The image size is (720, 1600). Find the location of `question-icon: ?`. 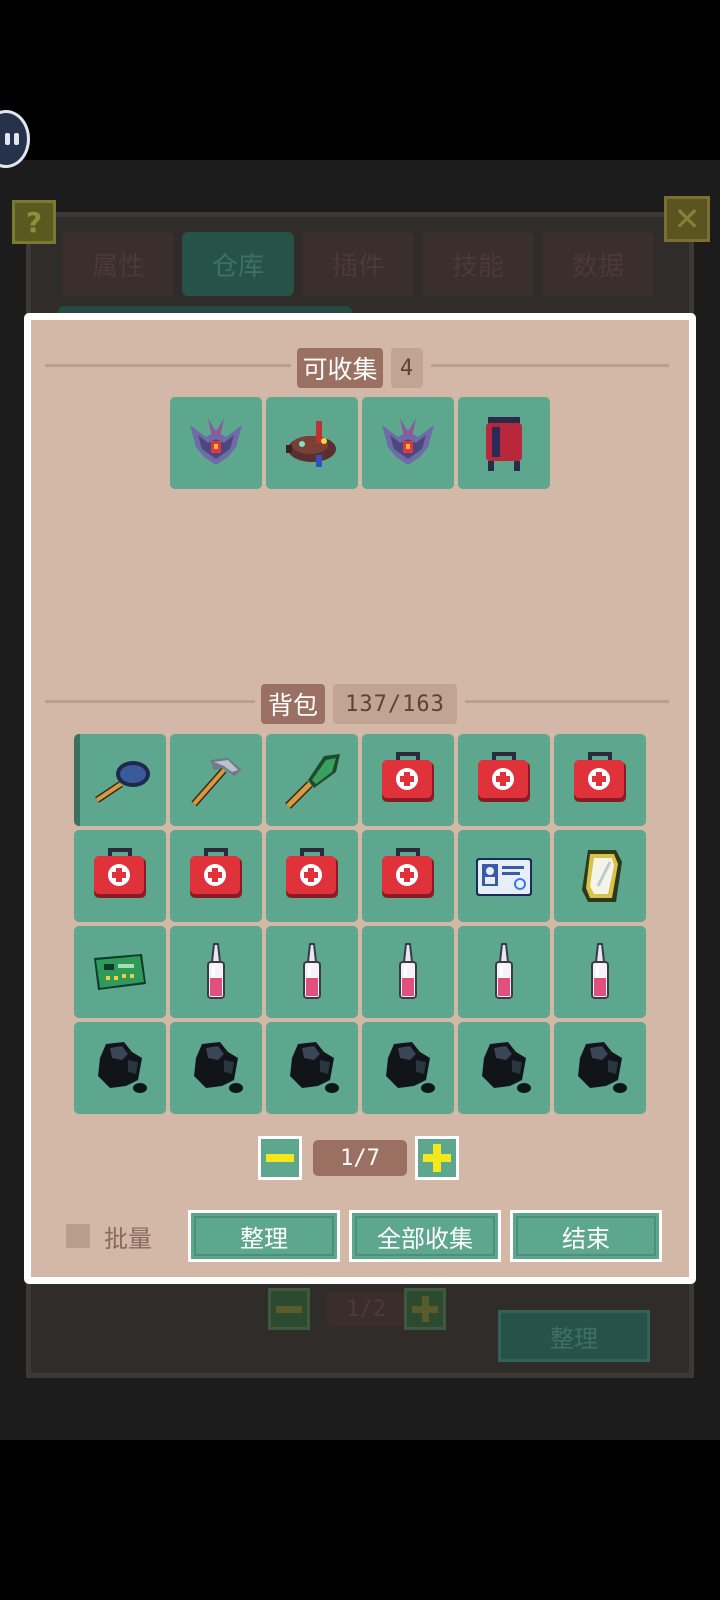

question-icon: ? is located at coordinates (34, 222).